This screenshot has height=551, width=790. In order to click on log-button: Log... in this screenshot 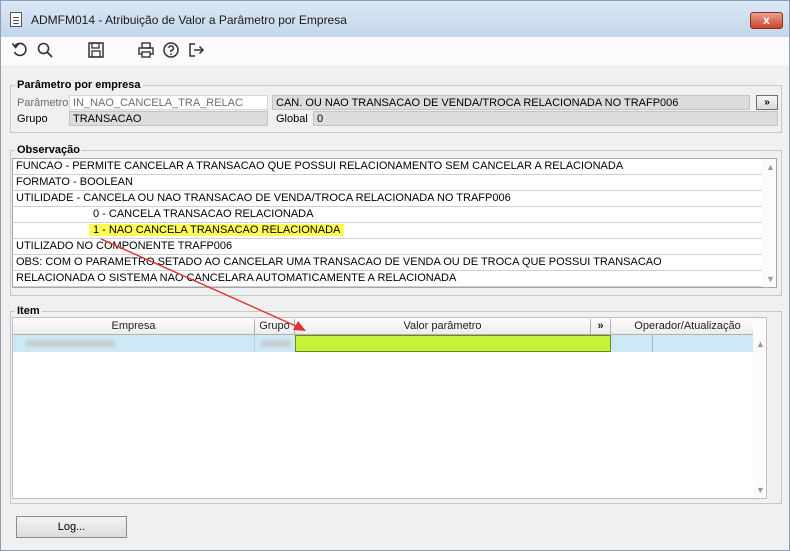, I will do `click(71, 527)`.